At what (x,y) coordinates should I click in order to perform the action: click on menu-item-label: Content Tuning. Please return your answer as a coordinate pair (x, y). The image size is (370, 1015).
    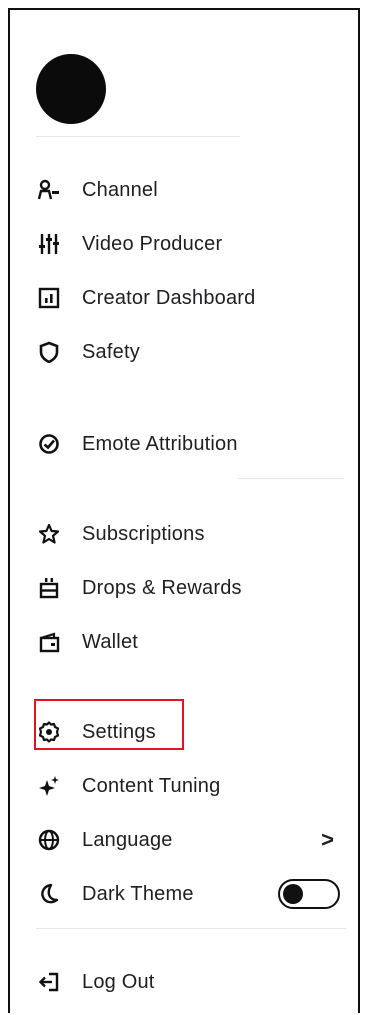
    Looking at the image, I should click on (151, 785).